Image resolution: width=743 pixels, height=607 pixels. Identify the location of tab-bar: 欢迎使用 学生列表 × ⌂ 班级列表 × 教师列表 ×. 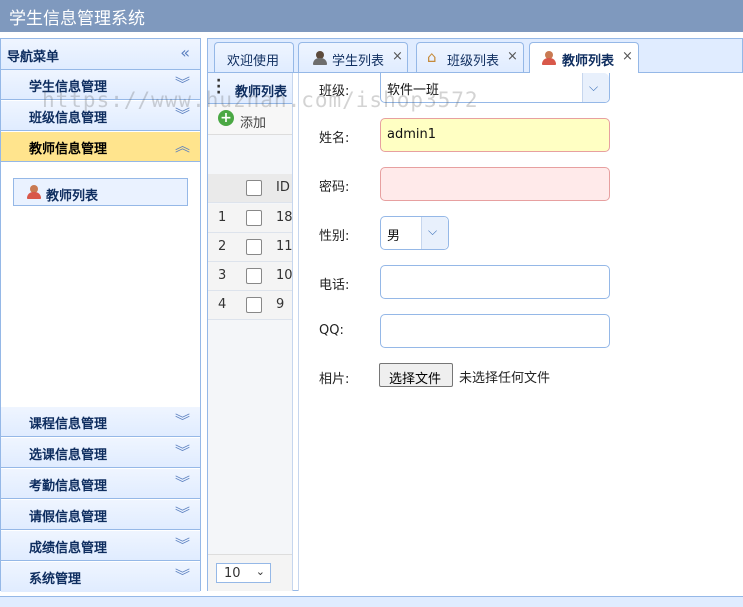
(475, 56).